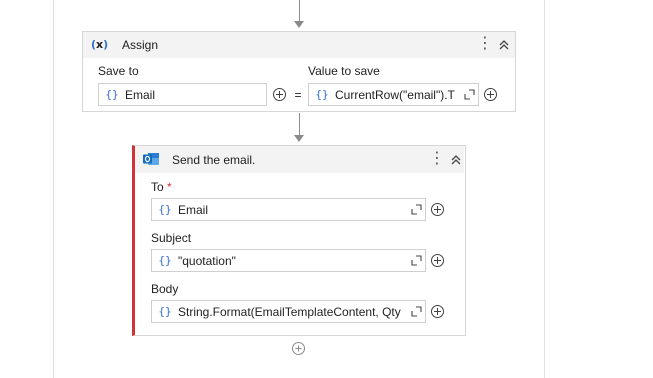 This screenshot has width=653, height=378. Describe the element at coordinates (298, 95) in the screenshot. I see `equals-sign: =` at that location.